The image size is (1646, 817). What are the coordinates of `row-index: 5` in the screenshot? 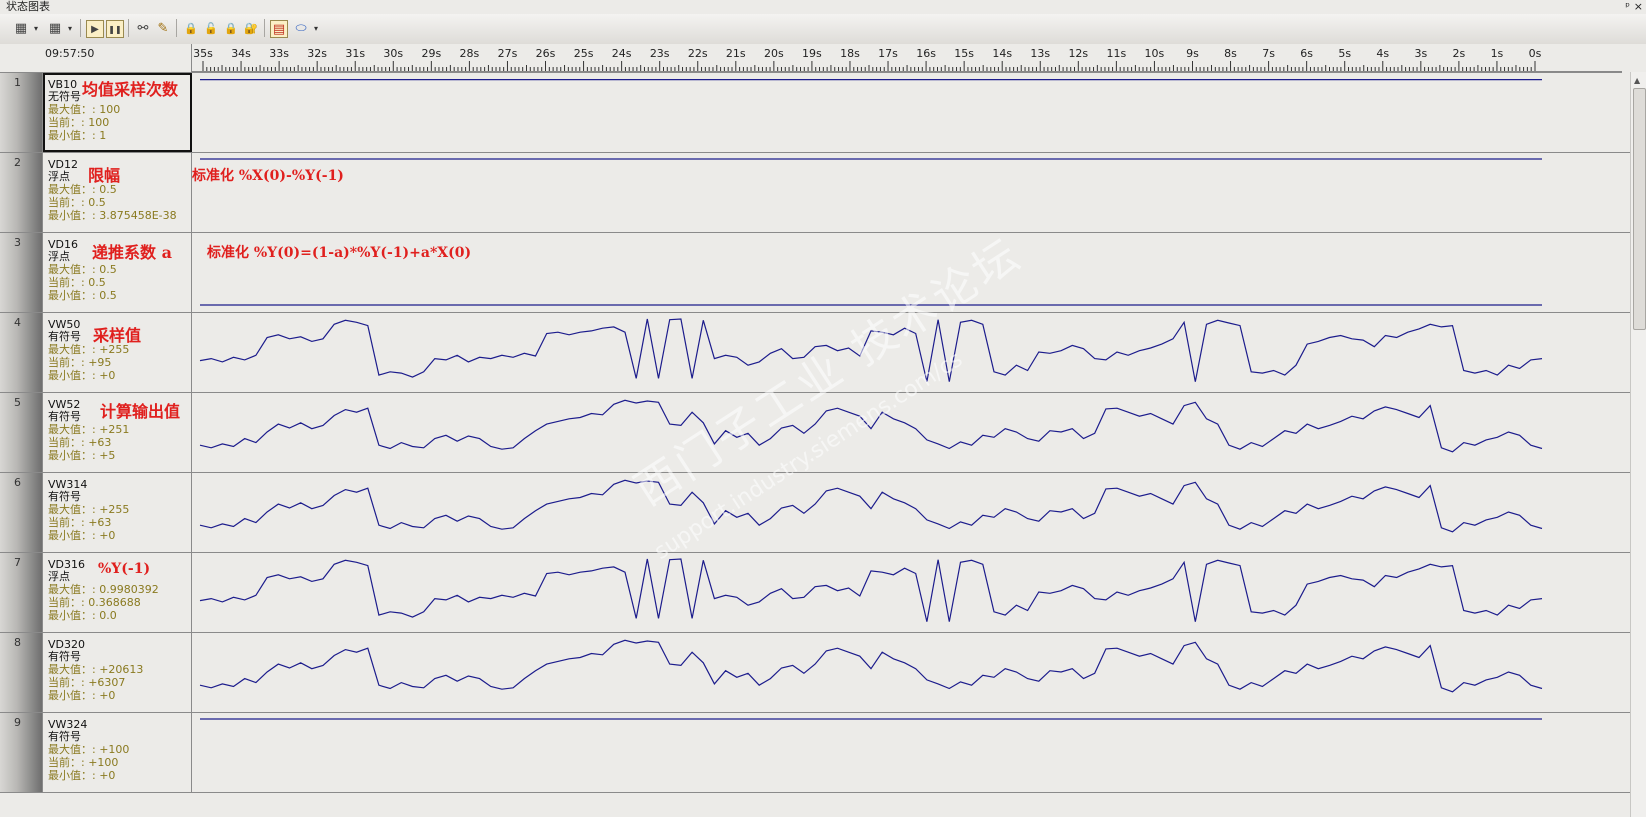 It's located at (17, 402).